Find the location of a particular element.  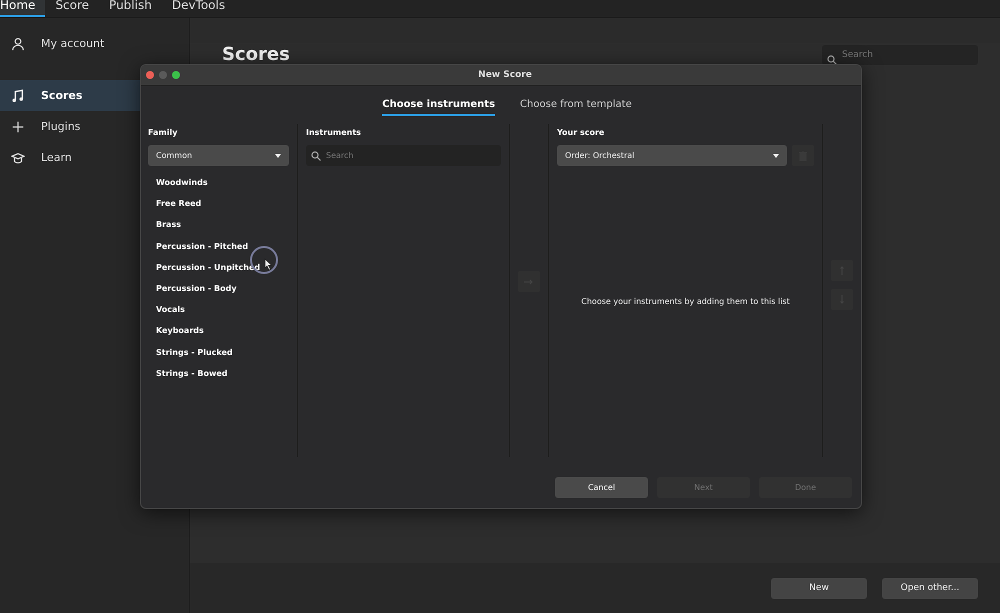

dialog-title: New Score is located at coordinates (505, 75).